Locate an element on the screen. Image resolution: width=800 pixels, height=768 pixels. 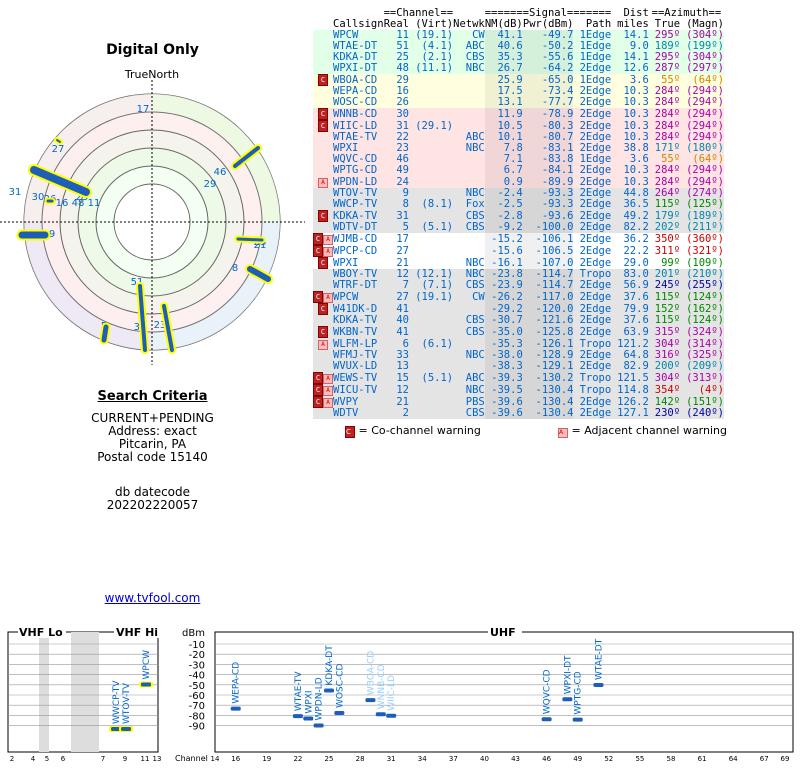
power-dbm: -130.2 is located at coordinates (548, 378).